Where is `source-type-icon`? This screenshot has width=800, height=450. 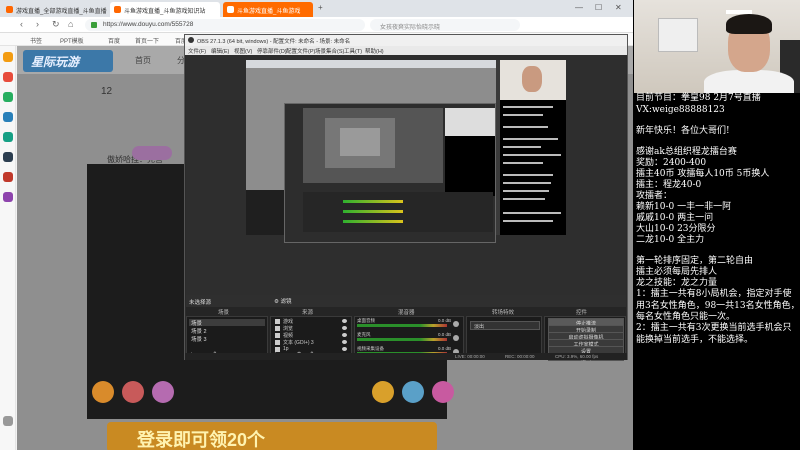
source-type-icon is located at coordinates (277, 321).